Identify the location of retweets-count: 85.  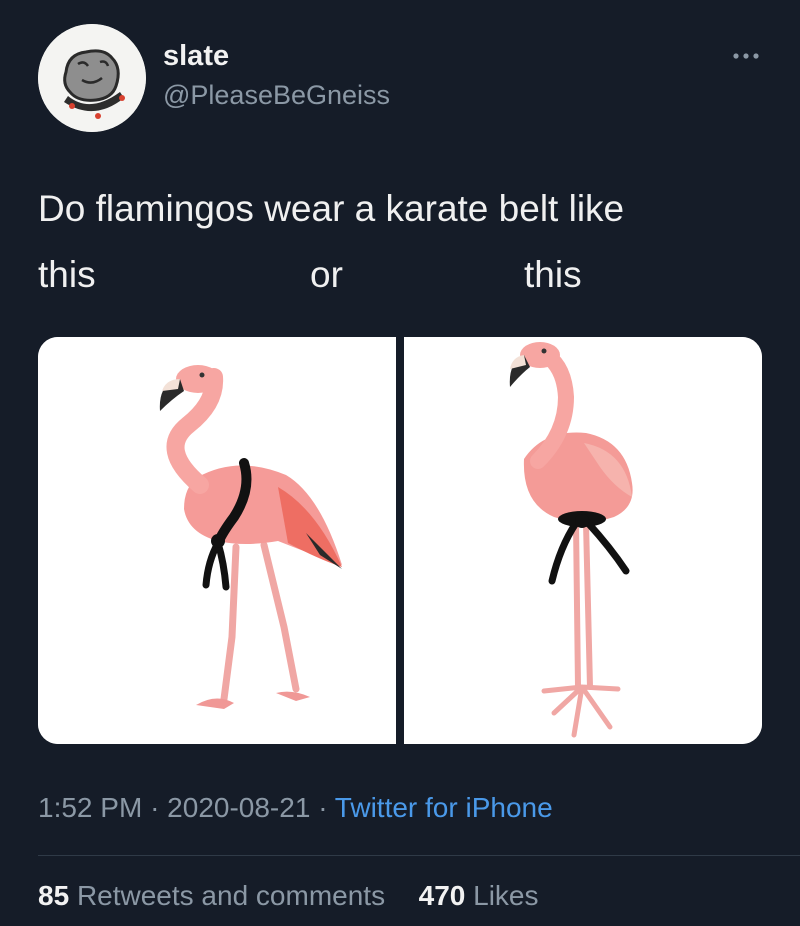
(54, 895).